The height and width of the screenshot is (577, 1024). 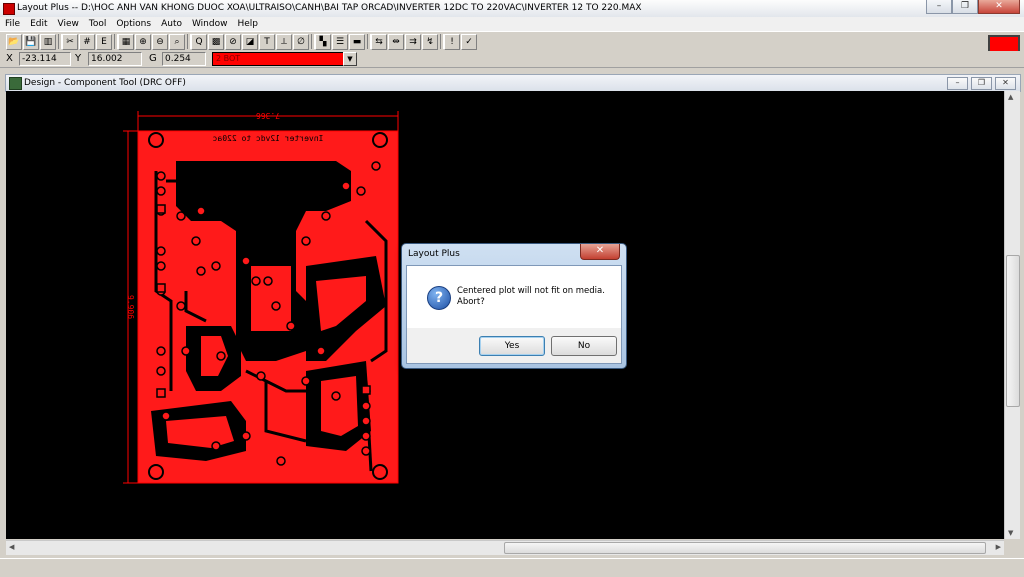 I want to click on open-icon: 📂, so click(x=14, y=42).